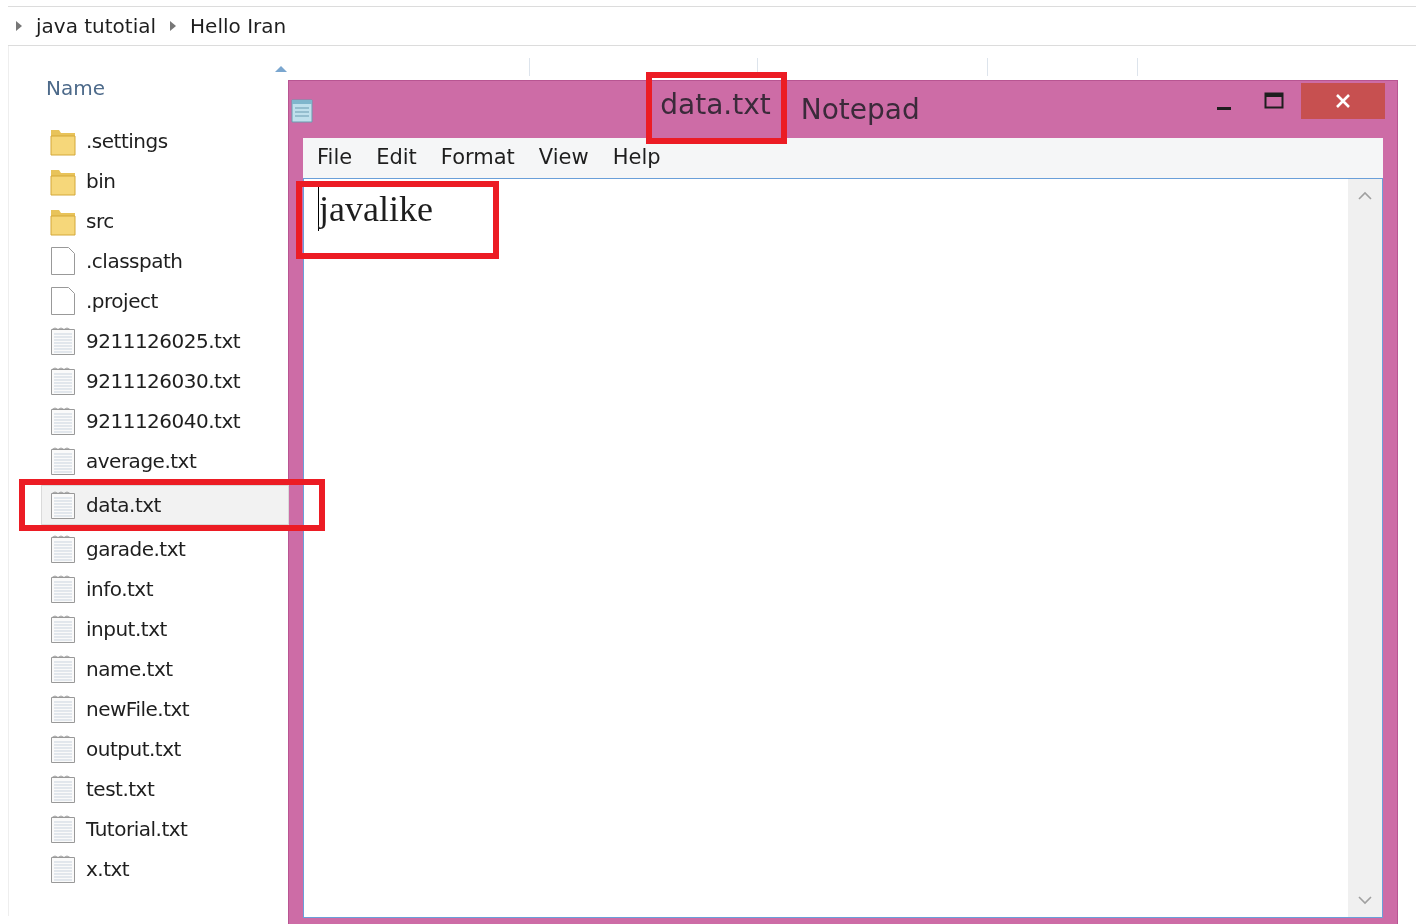  What do you see at coordinates (165, 421) in the screenshot?
I see `explorer-row: 9211126040.txt` at bounding box center [165, 421].